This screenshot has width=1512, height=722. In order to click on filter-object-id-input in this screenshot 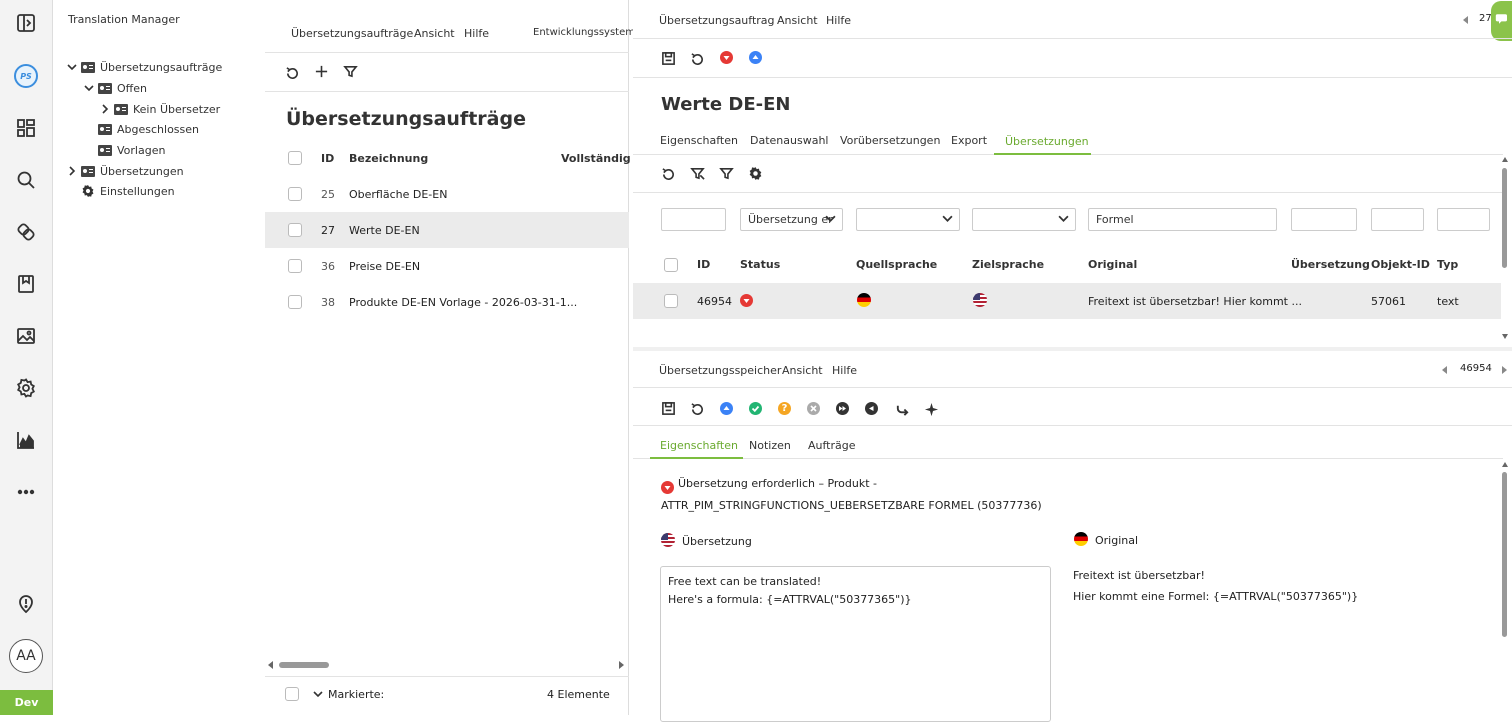, I will do `click(1397, 219)`.